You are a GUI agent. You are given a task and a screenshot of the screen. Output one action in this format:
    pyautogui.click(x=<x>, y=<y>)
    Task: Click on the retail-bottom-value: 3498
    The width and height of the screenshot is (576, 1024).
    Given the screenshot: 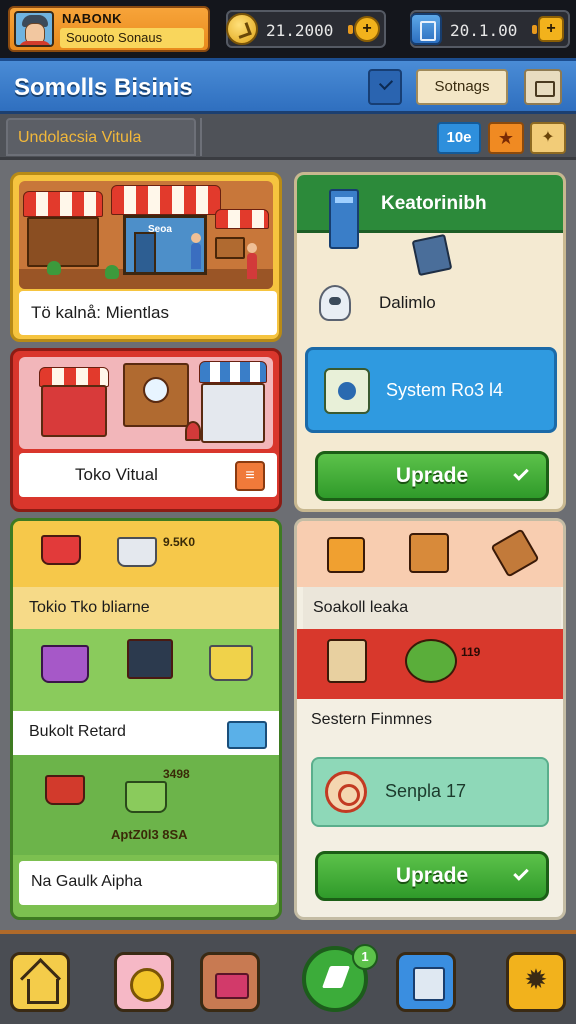 What is the action you would take?
    pyautogui.click(x=176, y=774)
    